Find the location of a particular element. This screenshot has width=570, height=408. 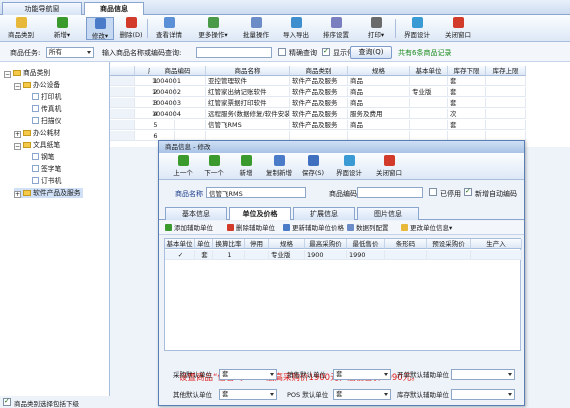

tree-node: 打印机 is located at coordinates (46, 97).